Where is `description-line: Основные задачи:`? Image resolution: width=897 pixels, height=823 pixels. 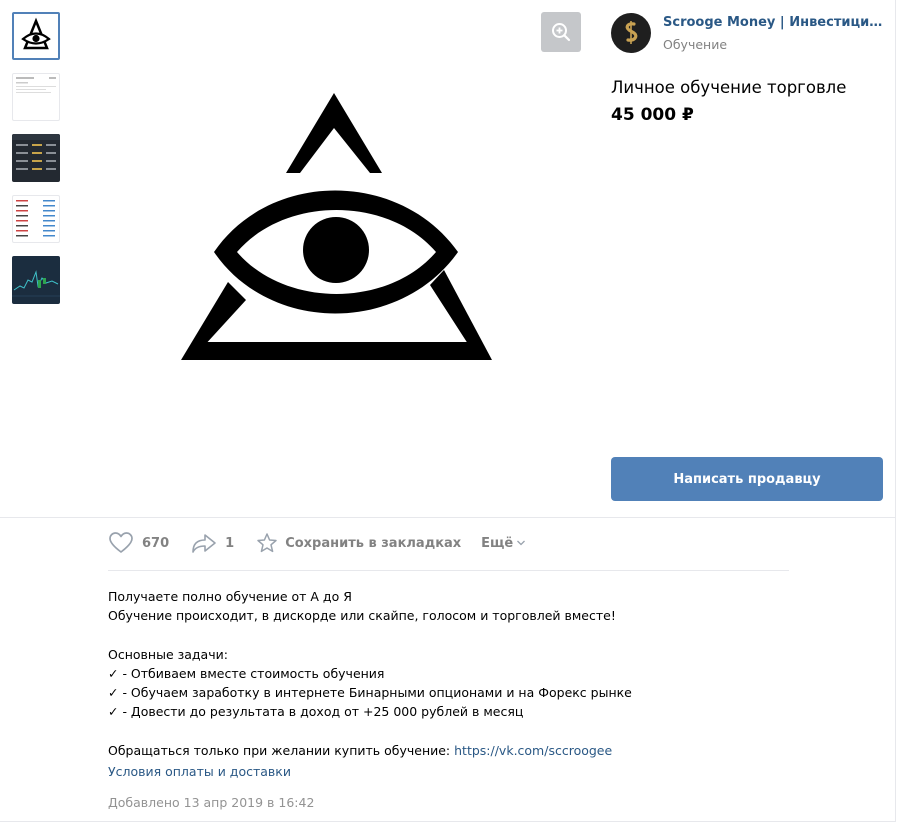 description-line: Основные задачи: is located at coordinates (168, 654).